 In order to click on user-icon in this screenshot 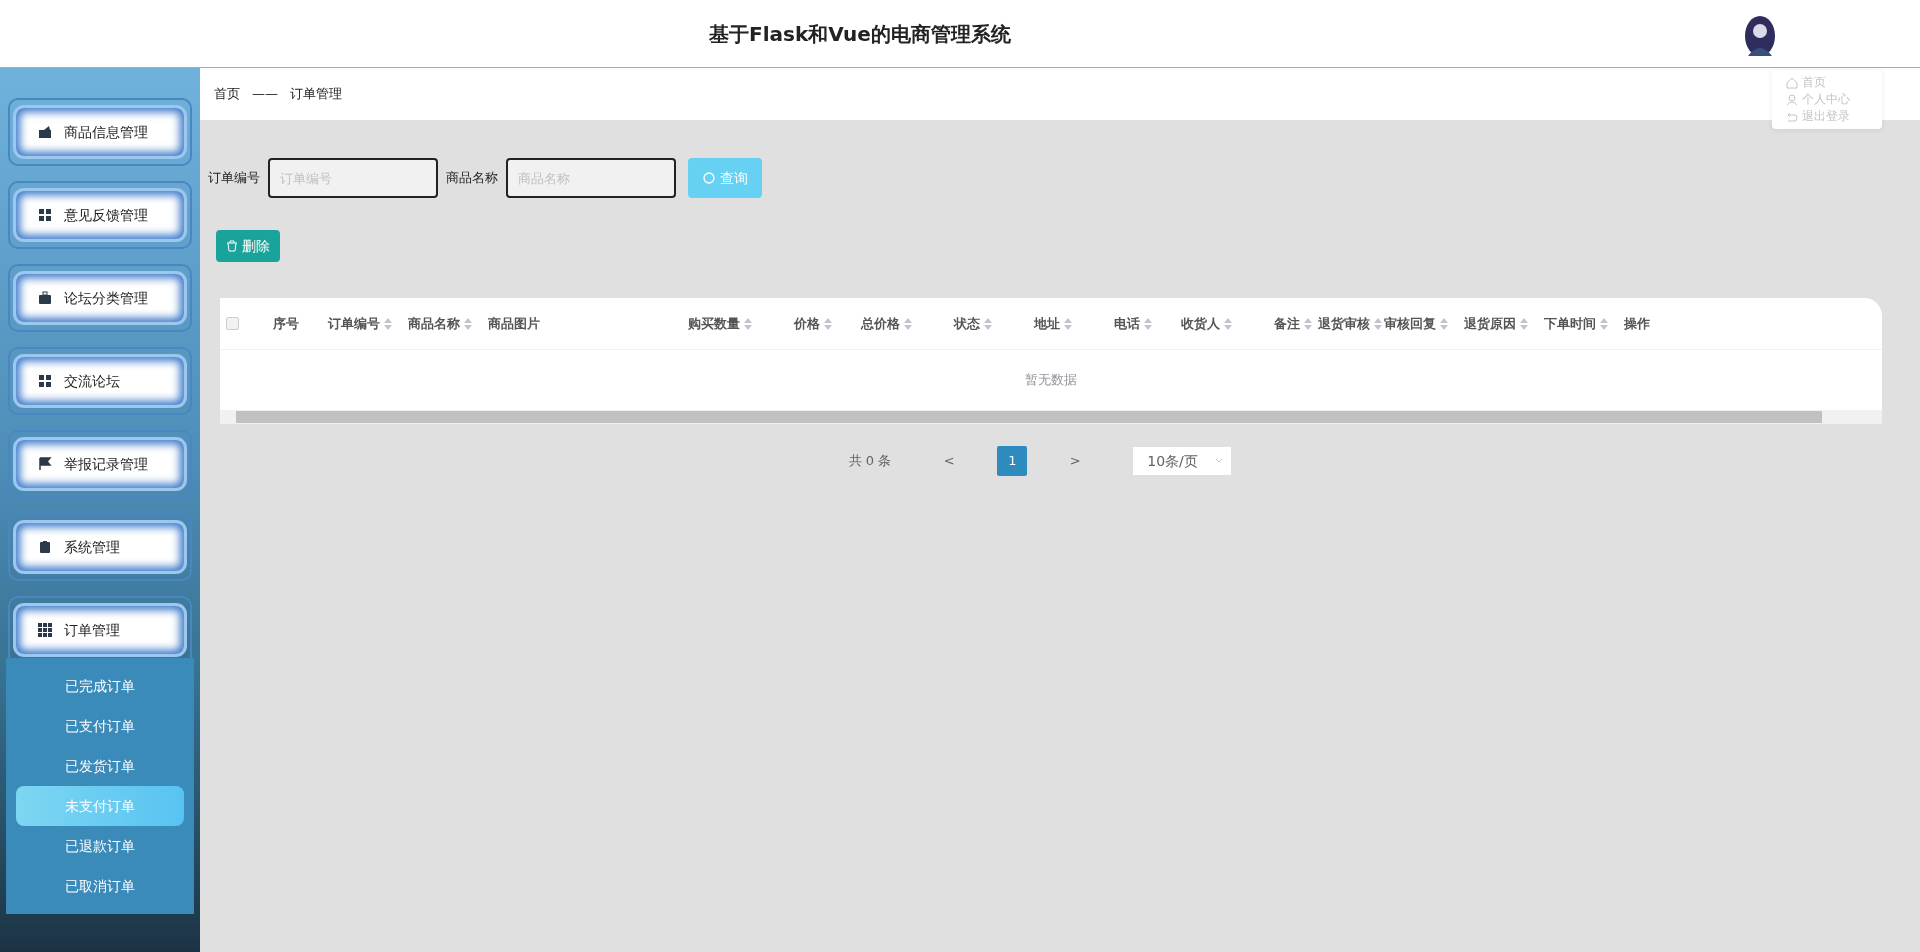, I will do `click(1792, 99)`.